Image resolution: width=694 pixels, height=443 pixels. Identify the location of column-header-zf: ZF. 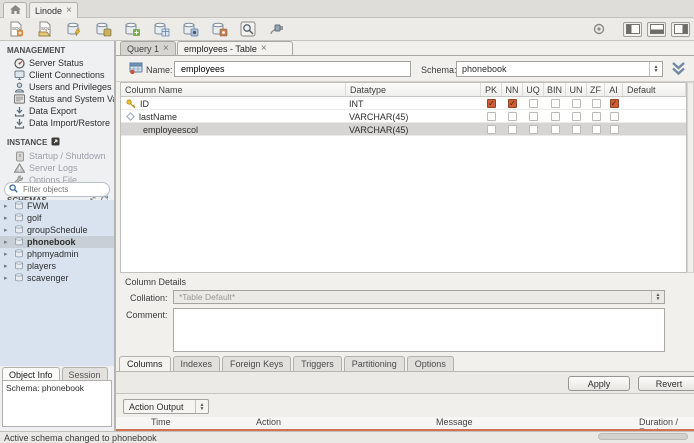
(596, 89).